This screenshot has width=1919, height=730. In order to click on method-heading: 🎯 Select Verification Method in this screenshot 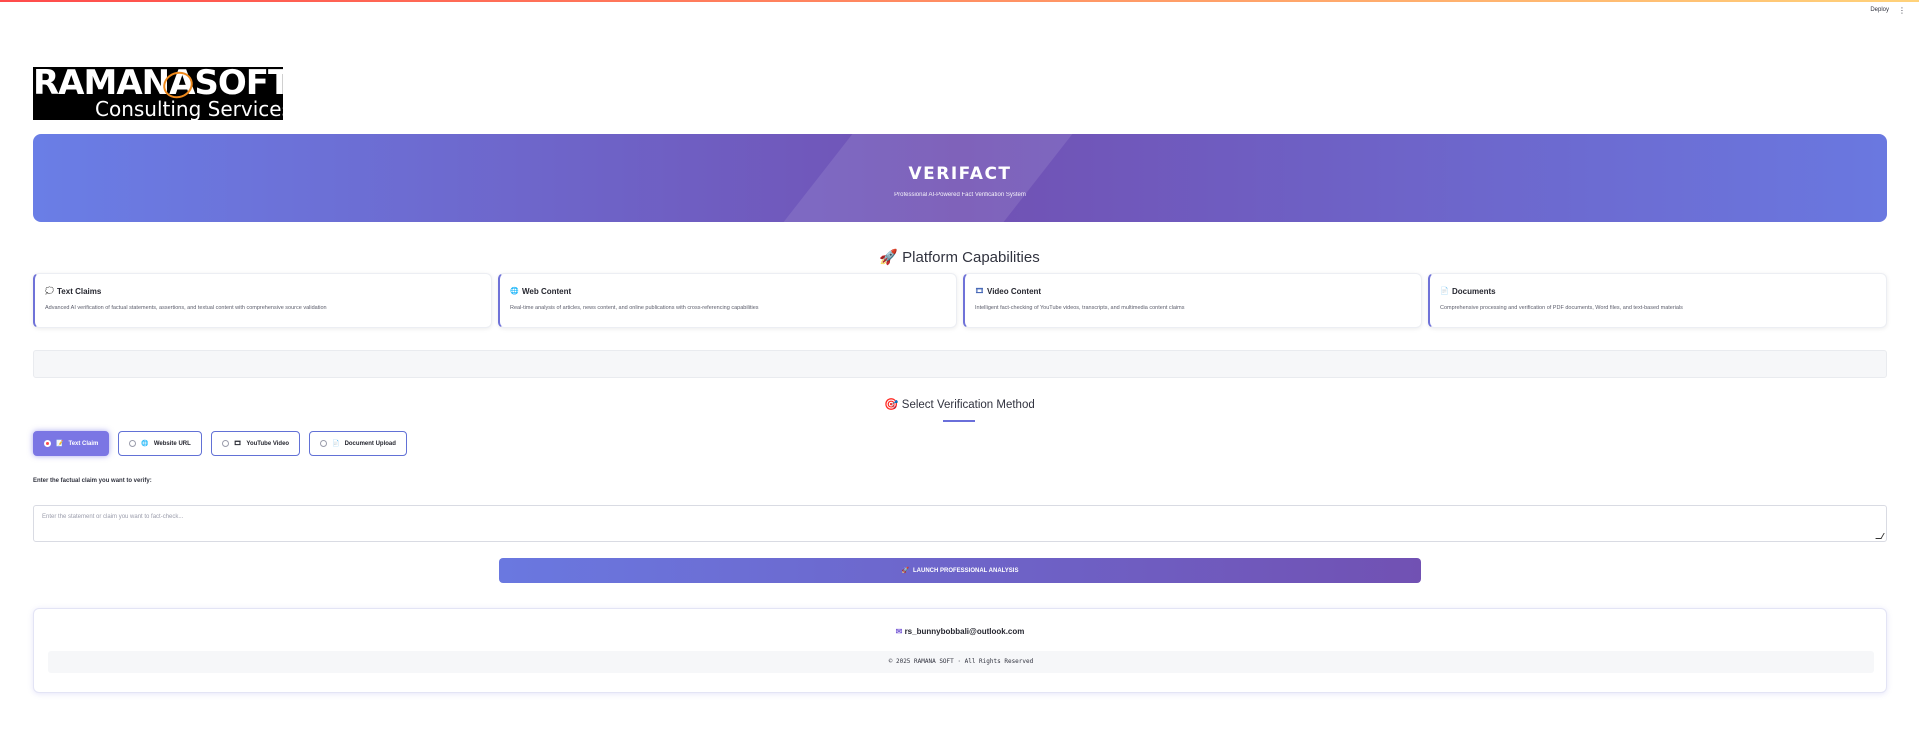, I will do `click(959, 404)`.